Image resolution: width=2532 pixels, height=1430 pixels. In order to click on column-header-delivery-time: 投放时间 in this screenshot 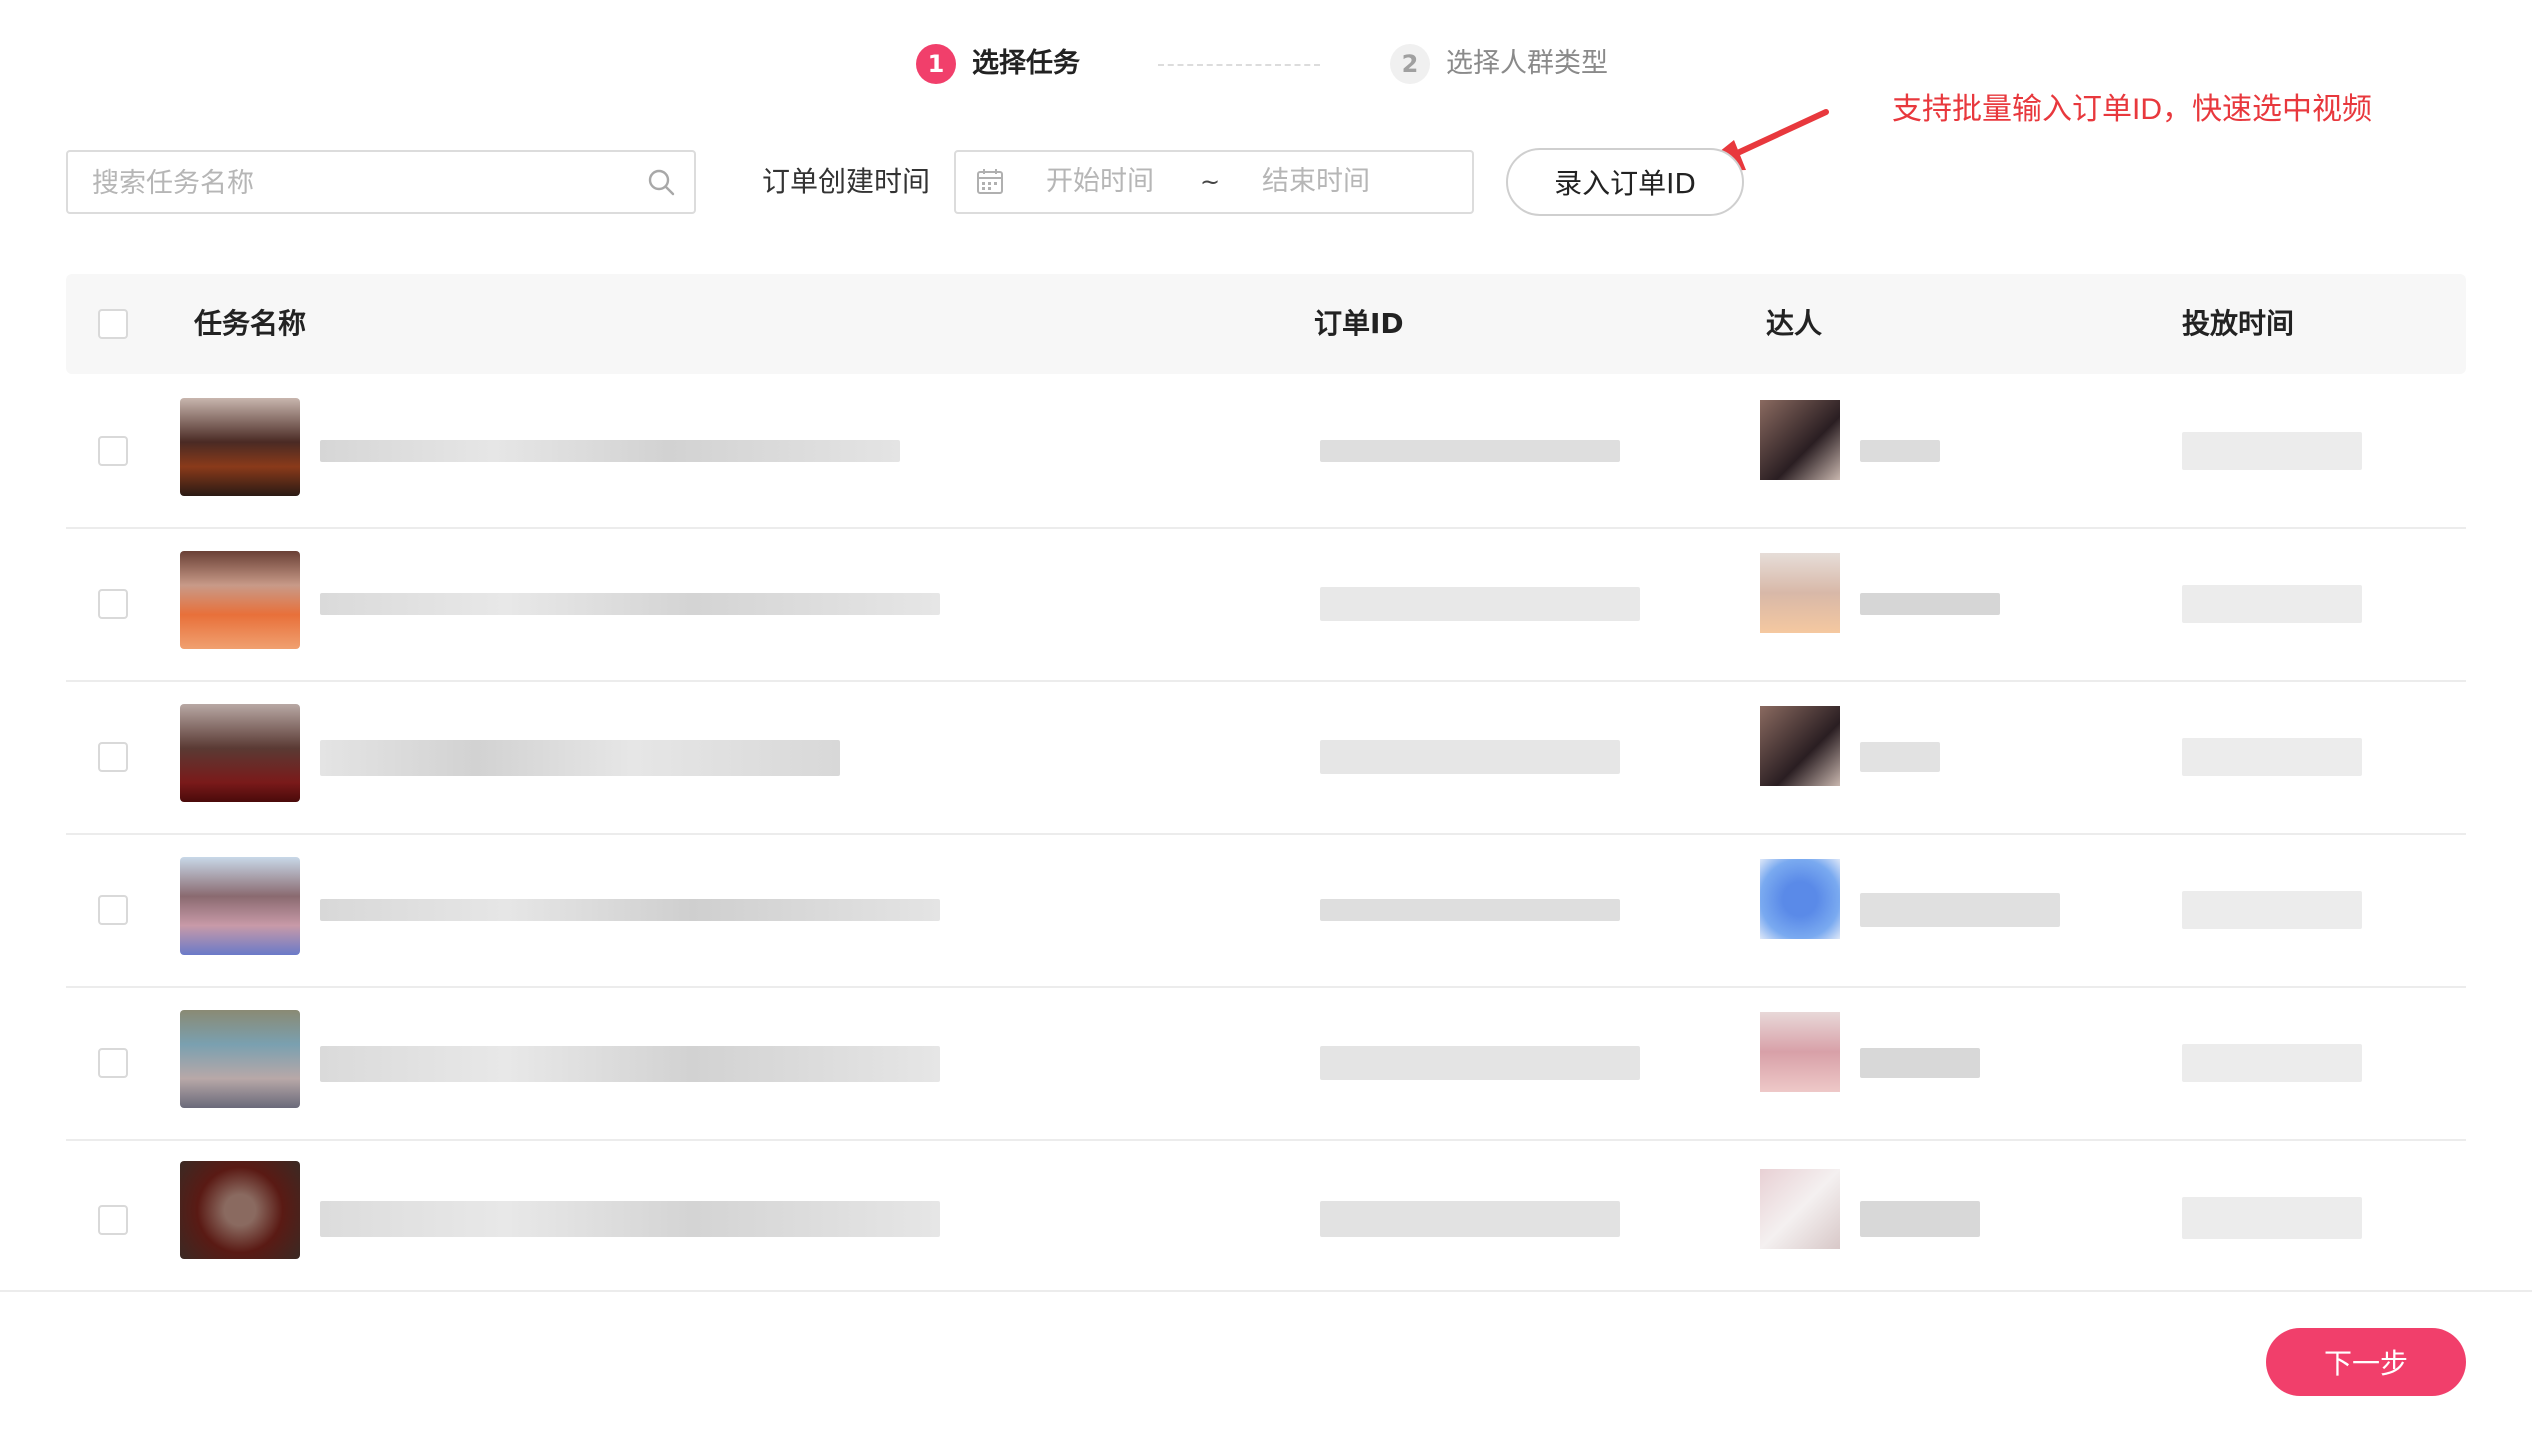, I will do `click(2238, 323)`.